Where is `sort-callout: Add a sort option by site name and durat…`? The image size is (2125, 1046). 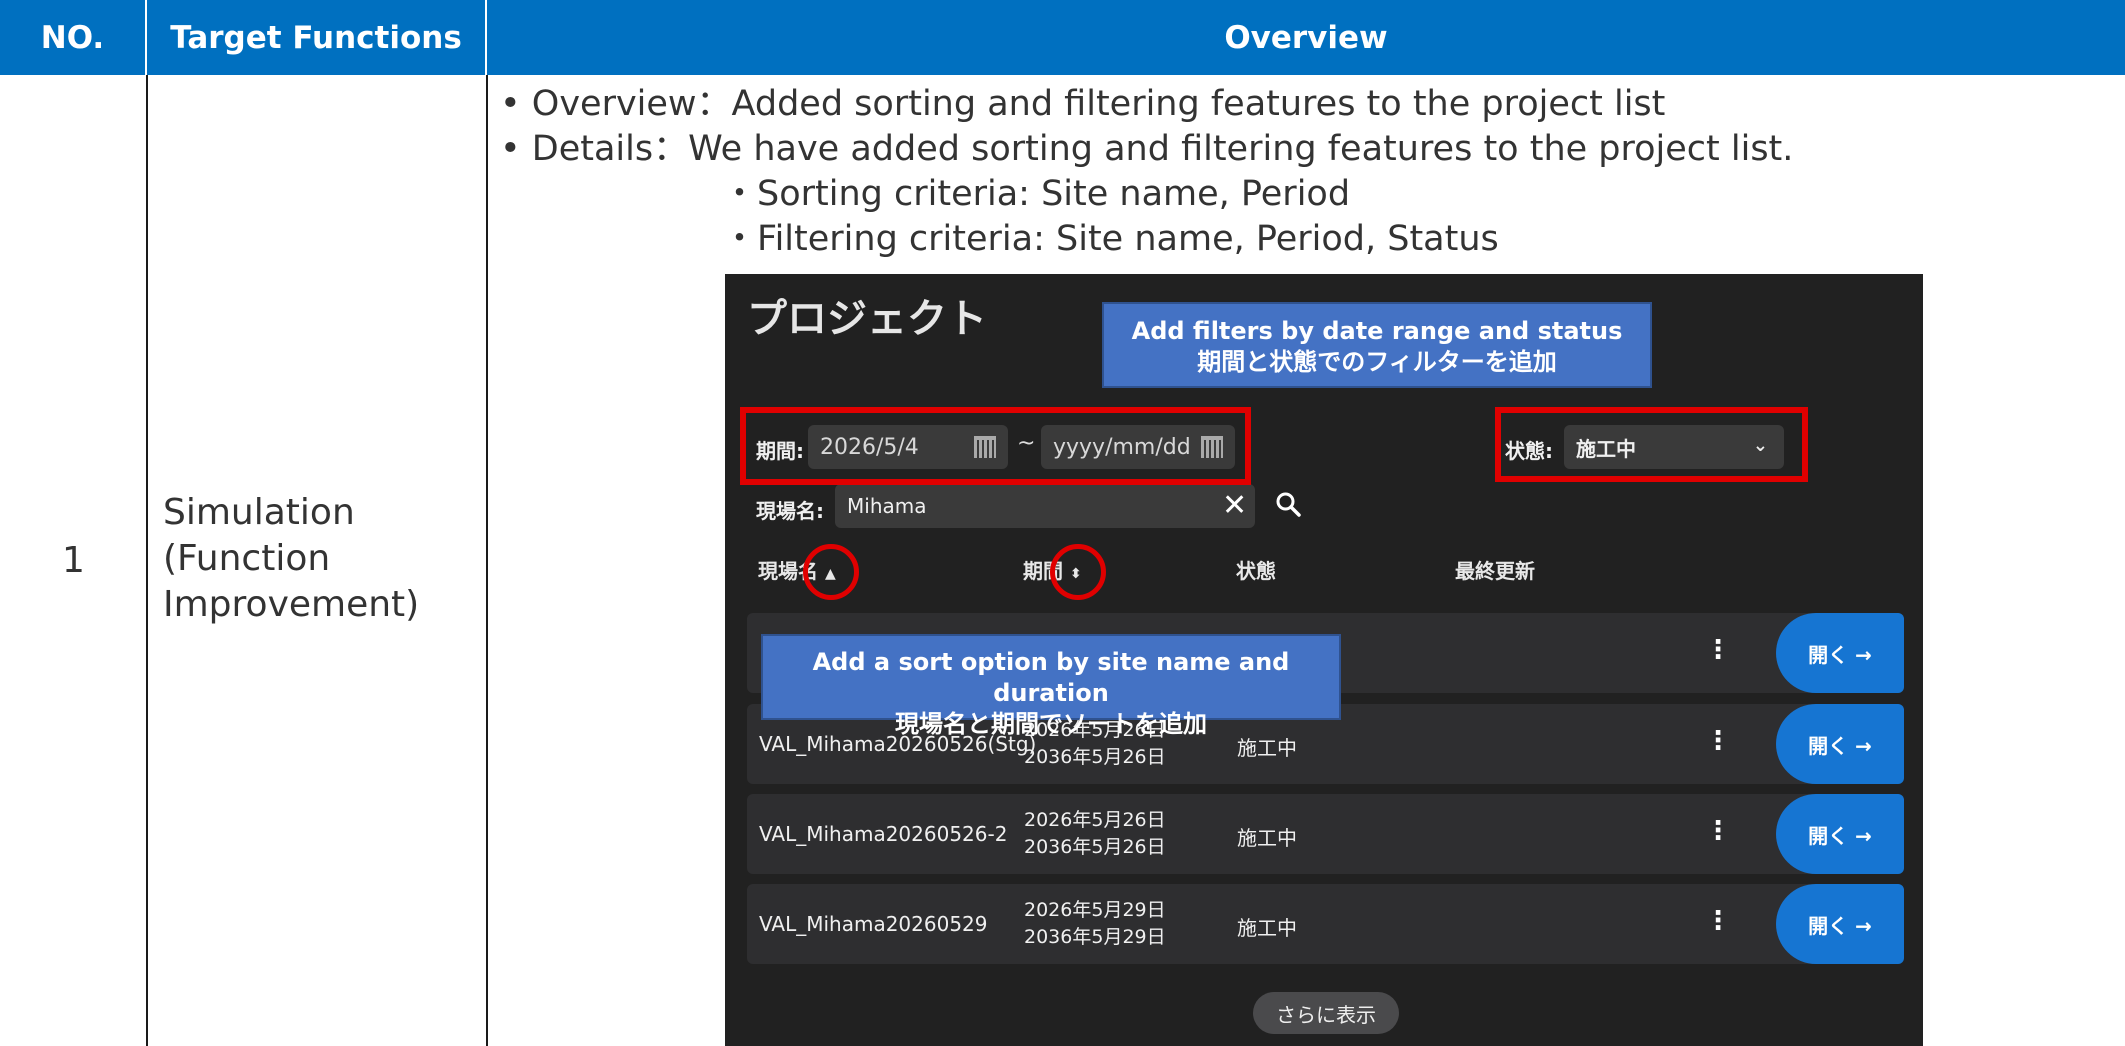 sort-callout: Add a sort option by site name and durat… is located at coordinates (1051, 686).